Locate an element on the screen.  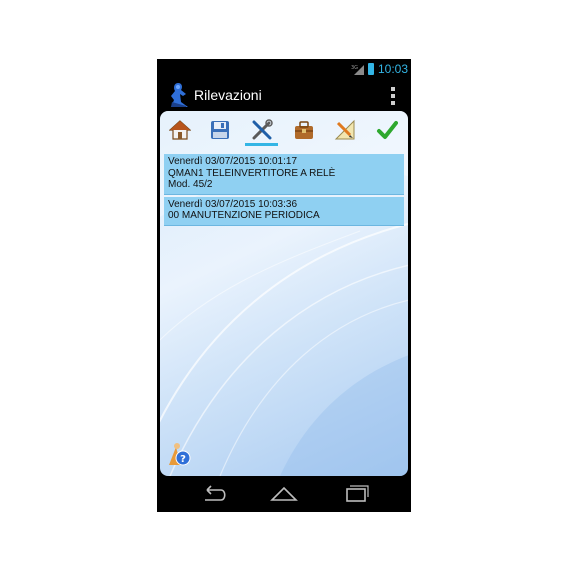
overflow-menu-icon is located at coordinates (393, 96).